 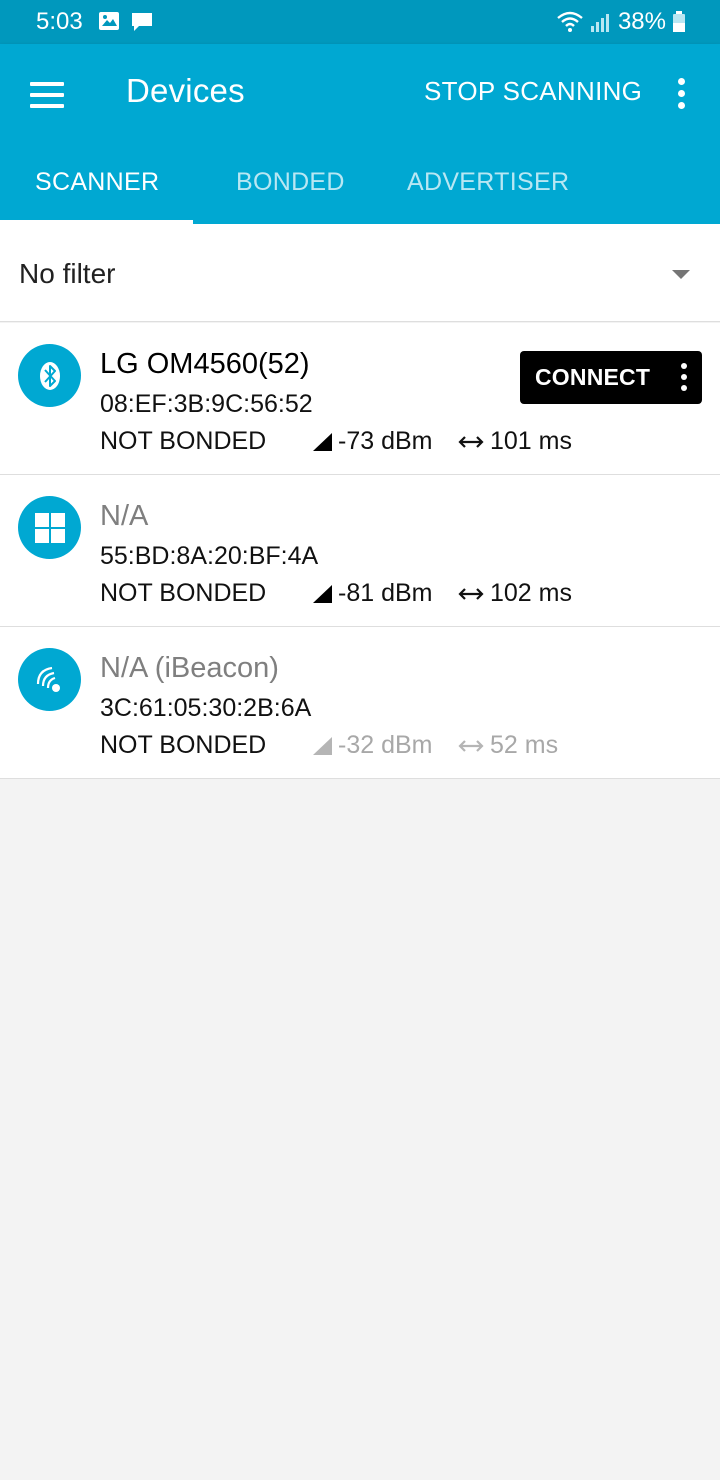 What do you see at coordinates (290, 182) in the screenshot?
I see `tab-bonded: BONDED` at bounding box center [290, 182].